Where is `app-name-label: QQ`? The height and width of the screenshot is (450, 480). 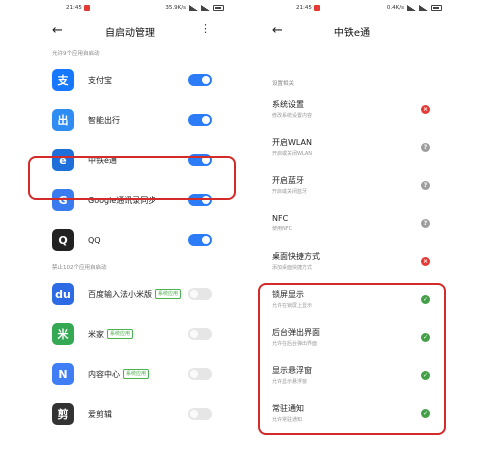 app-name-label: QQ is located at coordinates (94, 240).